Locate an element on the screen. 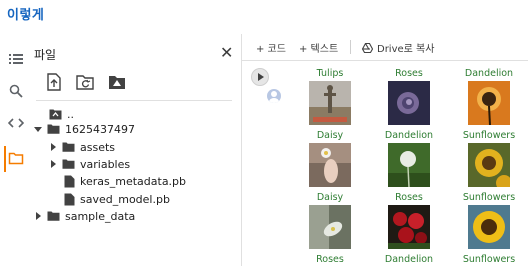  tree-item-label: variables is located at coordinates (105, 164).